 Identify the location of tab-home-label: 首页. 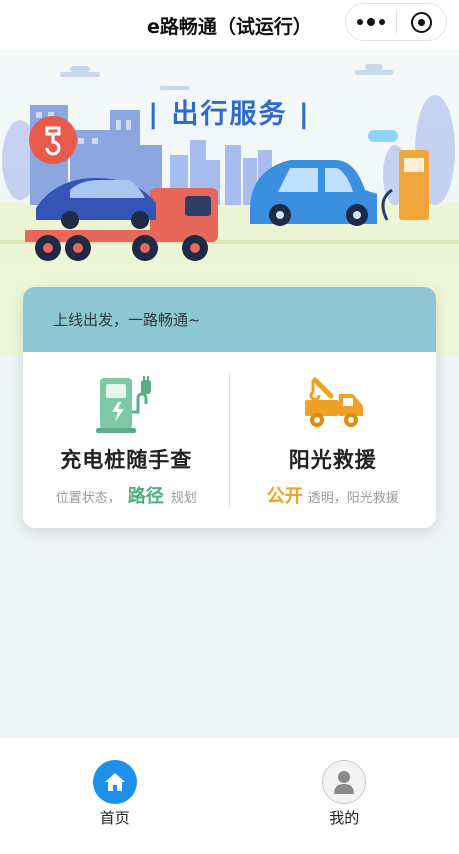
(114, 818).